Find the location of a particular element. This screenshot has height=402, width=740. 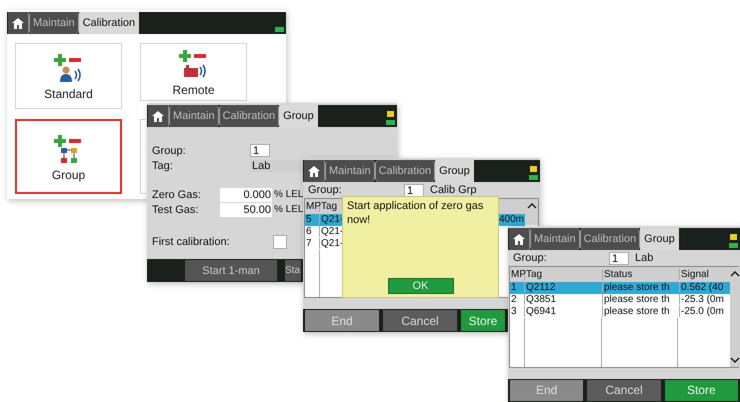

scroll-down-icon is located at coordinates (735, 360).